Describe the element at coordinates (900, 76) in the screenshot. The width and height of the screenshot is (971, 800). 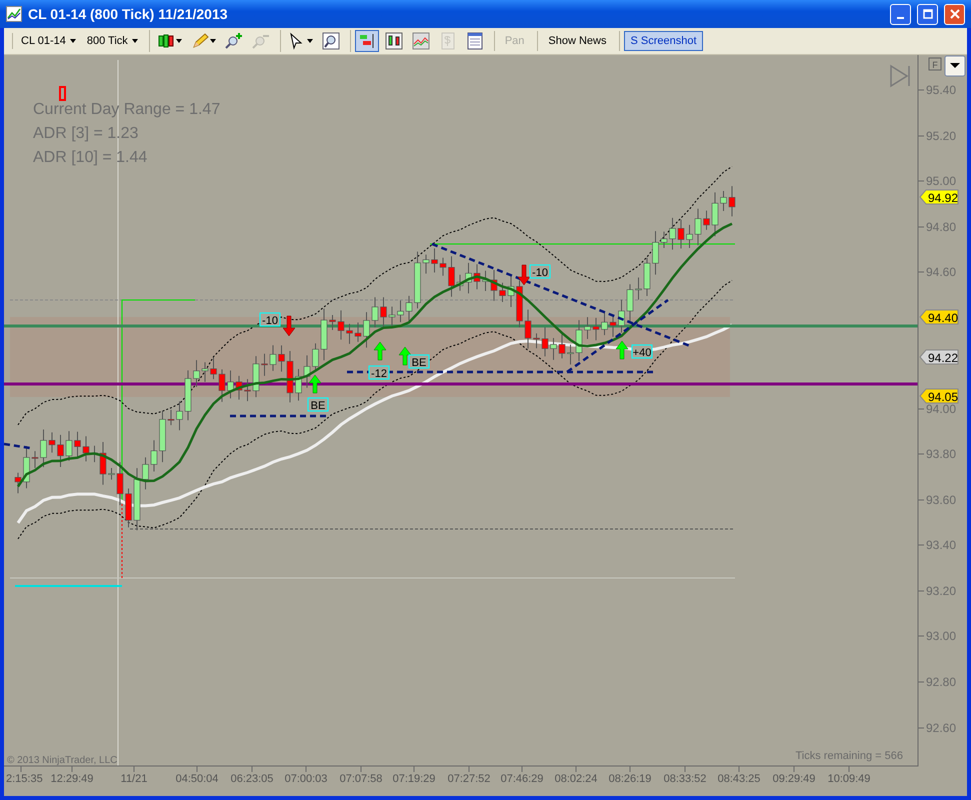
I see `scroll-to-end-icon` at that location.